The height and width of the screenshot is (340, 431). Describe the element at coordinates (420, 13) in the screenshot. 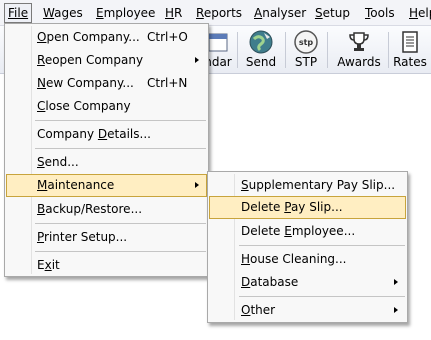

I see `menu-help: Help` at that location.